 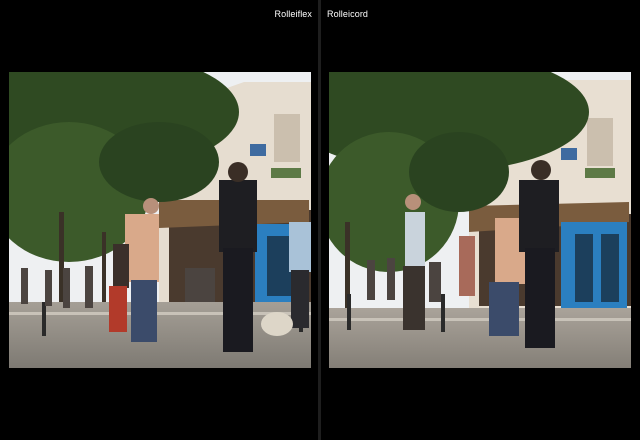 What do you see at coordinates (293, 14) in the screenshot?
I see `camera-label-rolleiflex: Rolleiflex` at bounding box center [293, 14].